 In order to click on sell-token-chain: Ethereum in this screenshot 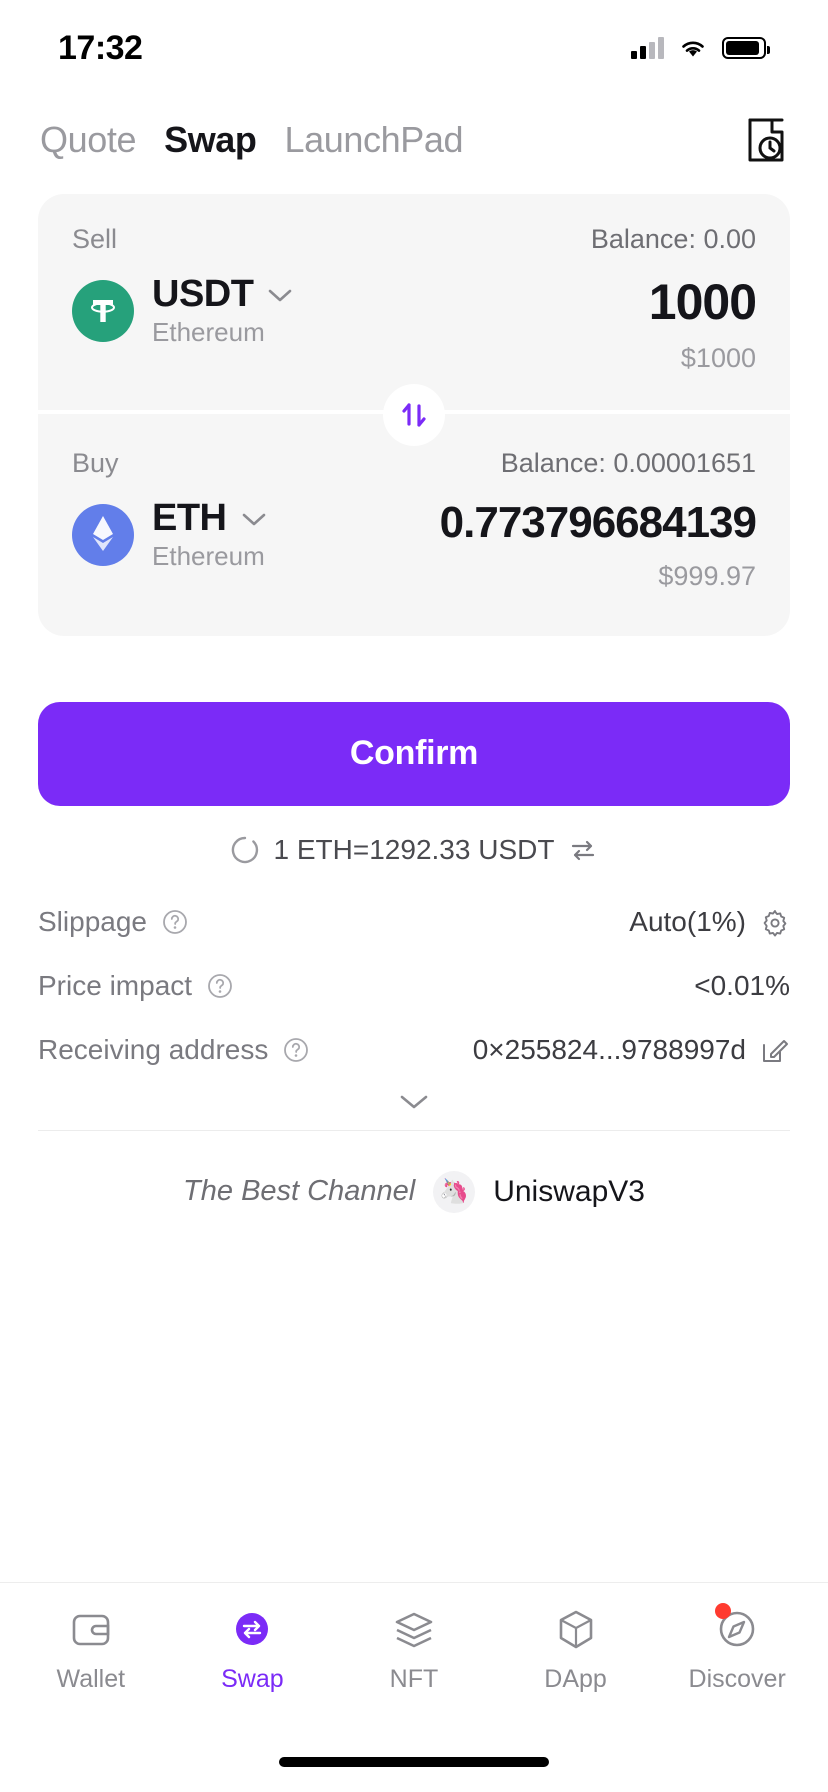, I will do `click(208, 331)`.